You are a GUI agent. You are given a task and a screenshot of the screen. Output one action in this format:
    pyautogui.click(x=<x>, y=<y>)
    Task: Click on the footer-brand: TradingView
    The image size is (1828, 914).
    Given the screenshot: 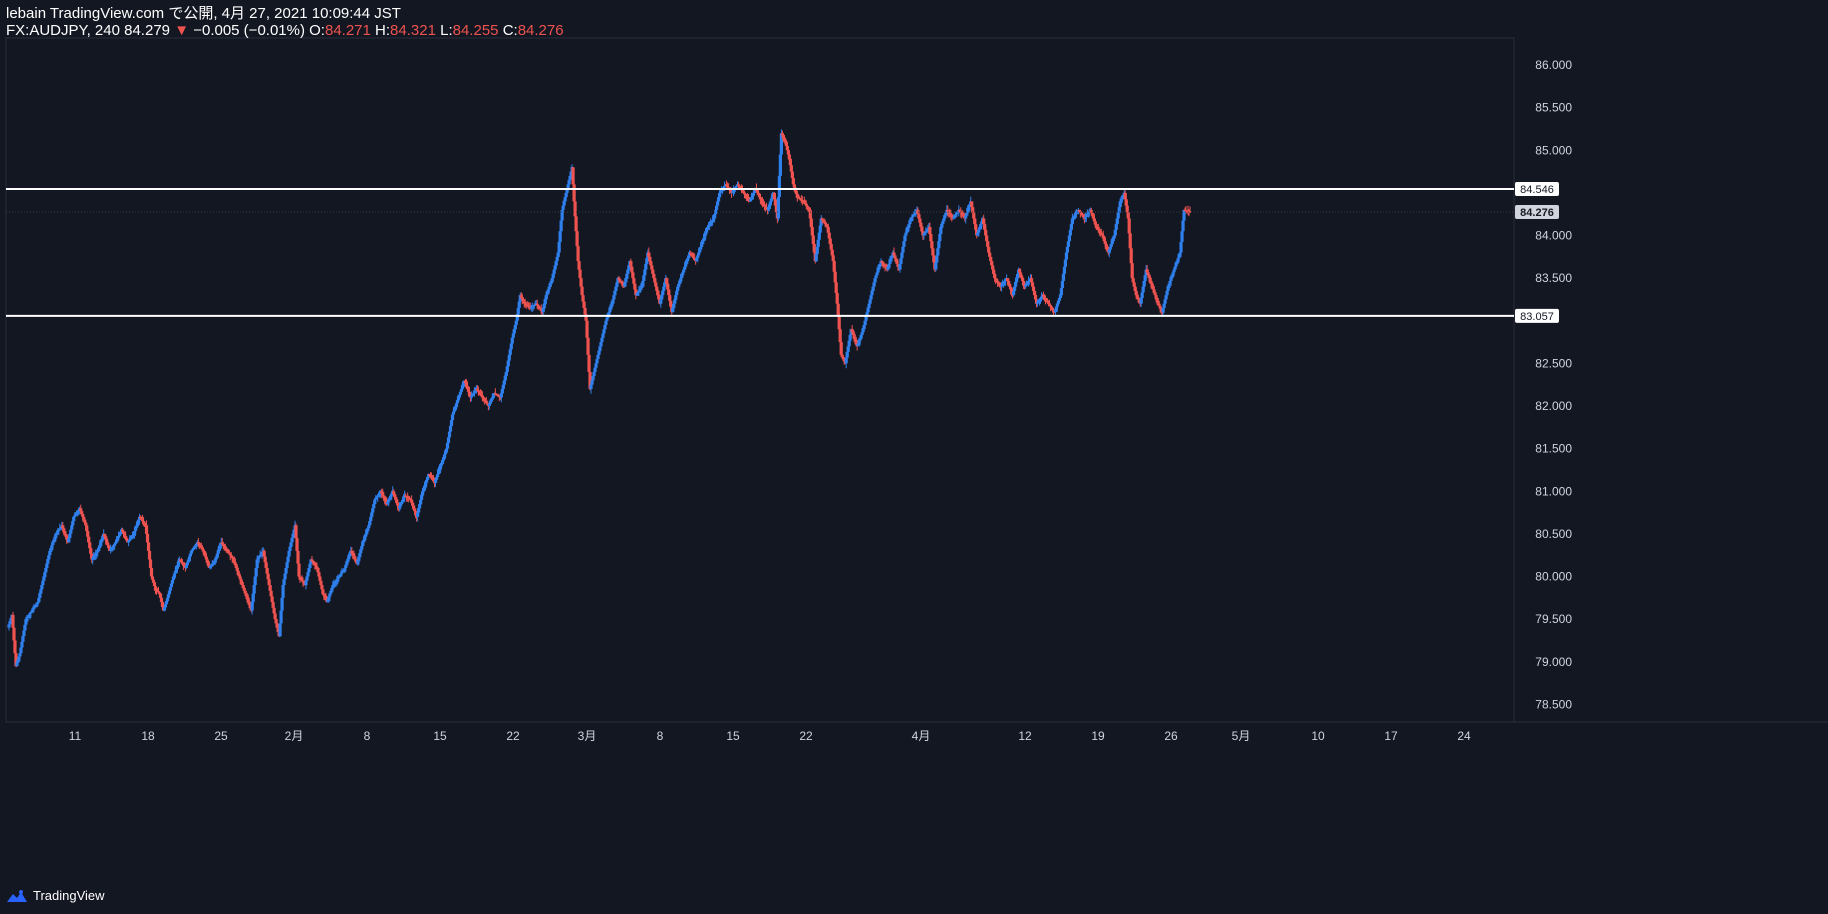 What is the action you would take?
    pyautogui.click(x=55, y=895)
    